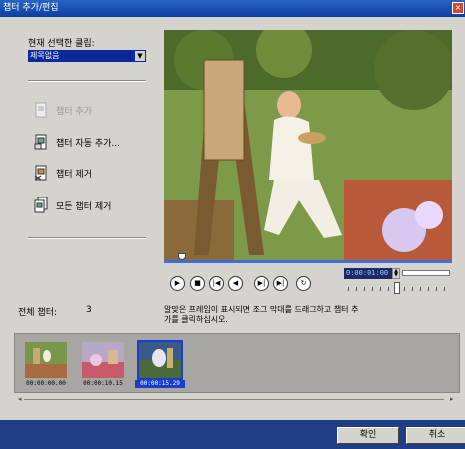 The height and width of the screenshot is (449, 465). Describe the element at coordinates (435, 435) in the screenshot. I see `cancel-button: 취소` at that location.